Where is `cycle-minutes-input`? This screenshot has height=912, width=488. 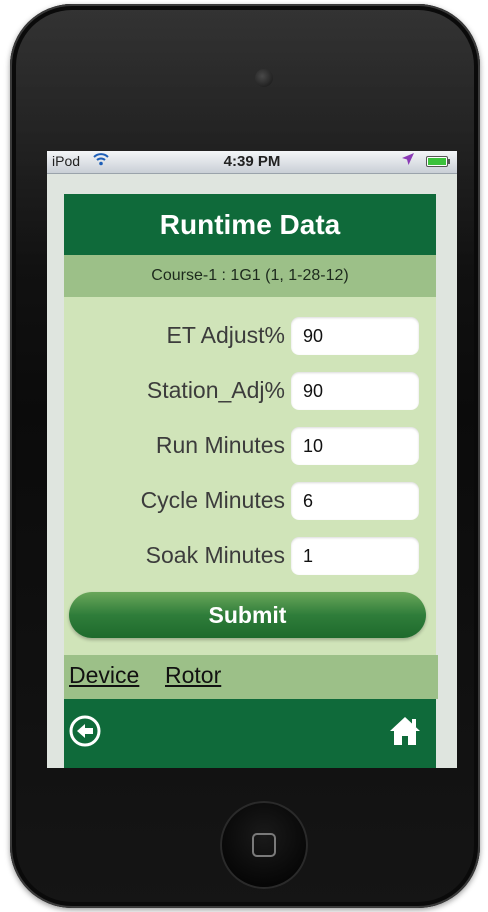 cycle-minutes-input is located at coordinates (355, 501).